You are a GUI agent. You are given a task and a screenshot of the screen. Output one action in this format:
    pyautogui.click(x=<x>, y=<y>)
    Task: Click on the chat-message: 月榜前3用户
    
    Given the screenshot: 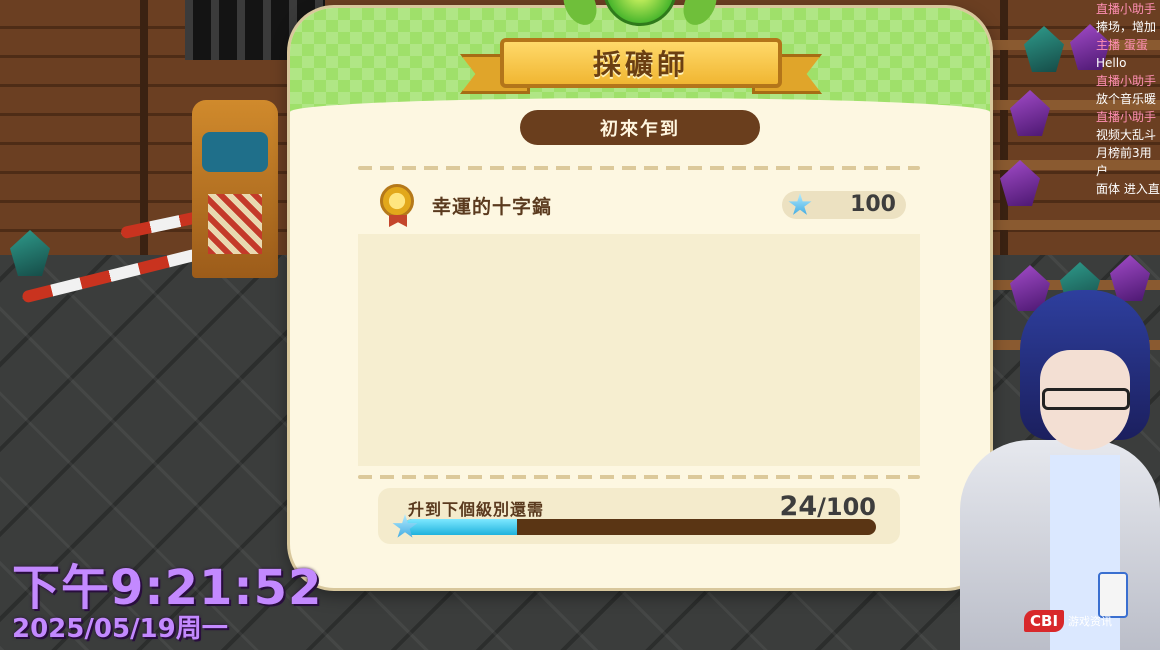 What is the action you would take?
    pyautogui.click(x=1128, y=162)
    